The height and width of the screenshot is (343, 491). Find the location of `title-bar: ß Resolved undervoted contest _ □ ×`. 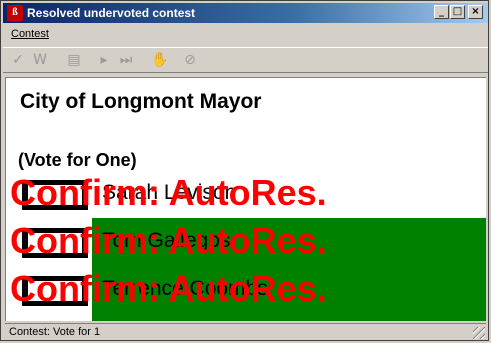

title-bar: ß Resolved undervoted contest _ □ × is located at coordinates (245, 13).